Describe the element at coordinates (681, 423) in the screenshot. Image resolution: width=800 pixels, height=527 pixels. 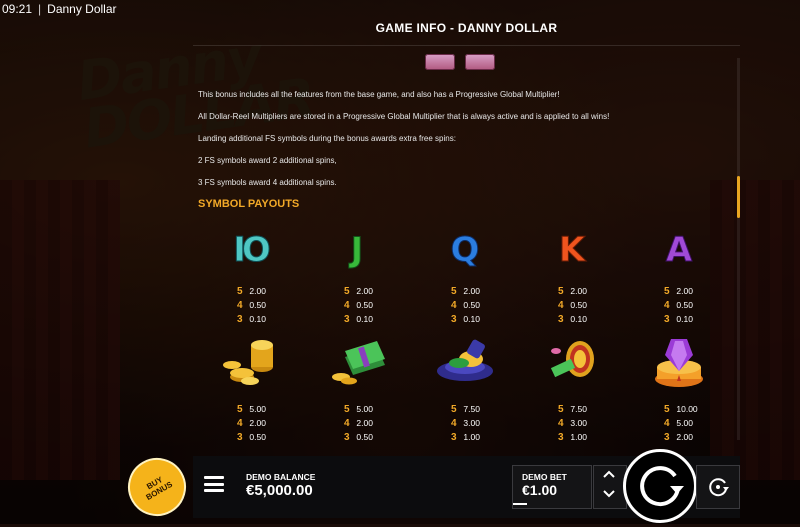
I see `payout-table: 5 10.00 4 5.00 3 2.00` at that location.